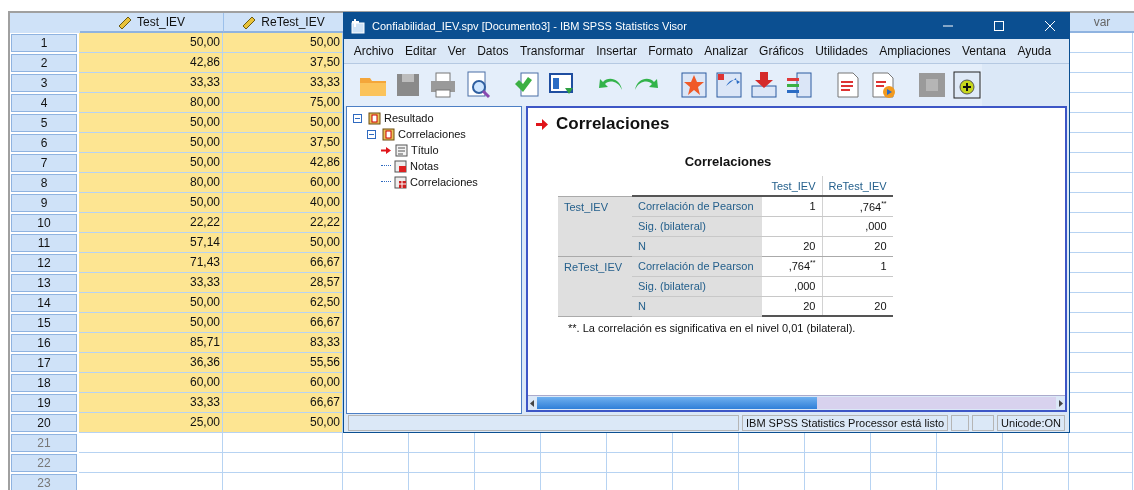 The height and width of the screenshot is (490, 1134). Describe the element at coordinates (284, 23) in the screenshot. I see `column-header: ReTest_IEV` at that location.